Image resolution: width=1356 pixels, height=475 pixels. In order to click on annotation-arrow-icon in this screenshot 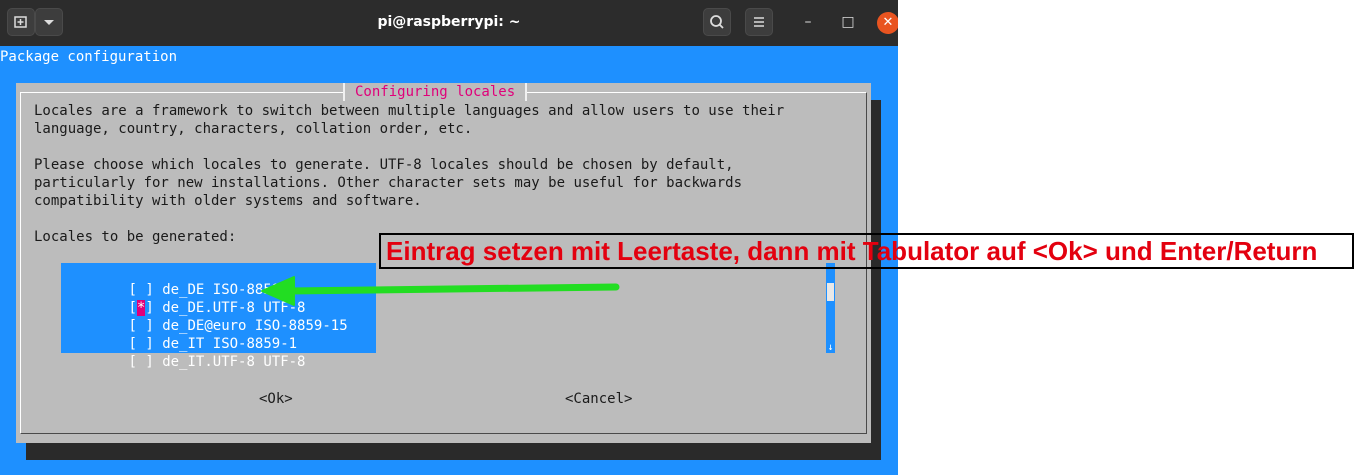, I will do `click(440, 291)`.